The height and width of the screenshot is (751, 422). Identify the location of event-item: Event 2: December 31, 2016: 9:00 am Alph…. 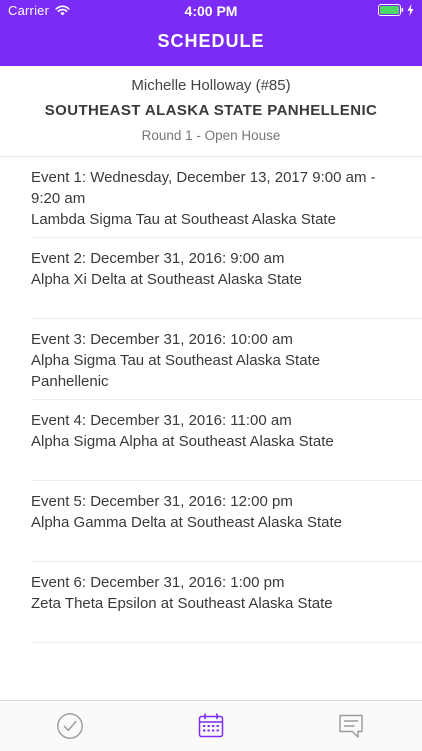
(226, 278).